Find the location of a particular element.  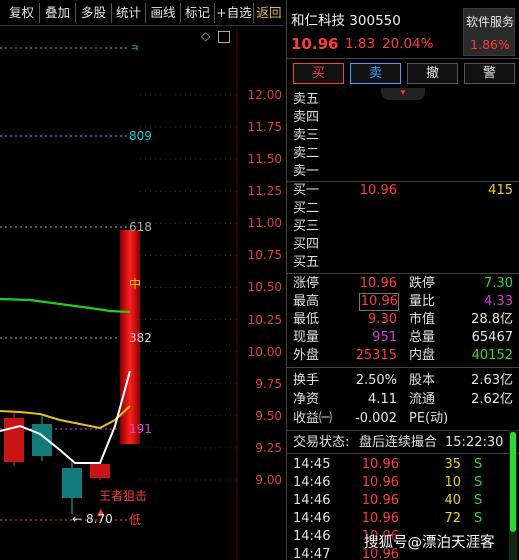

low-price-annotation: 8.70 is located at coordinates (99, 519).